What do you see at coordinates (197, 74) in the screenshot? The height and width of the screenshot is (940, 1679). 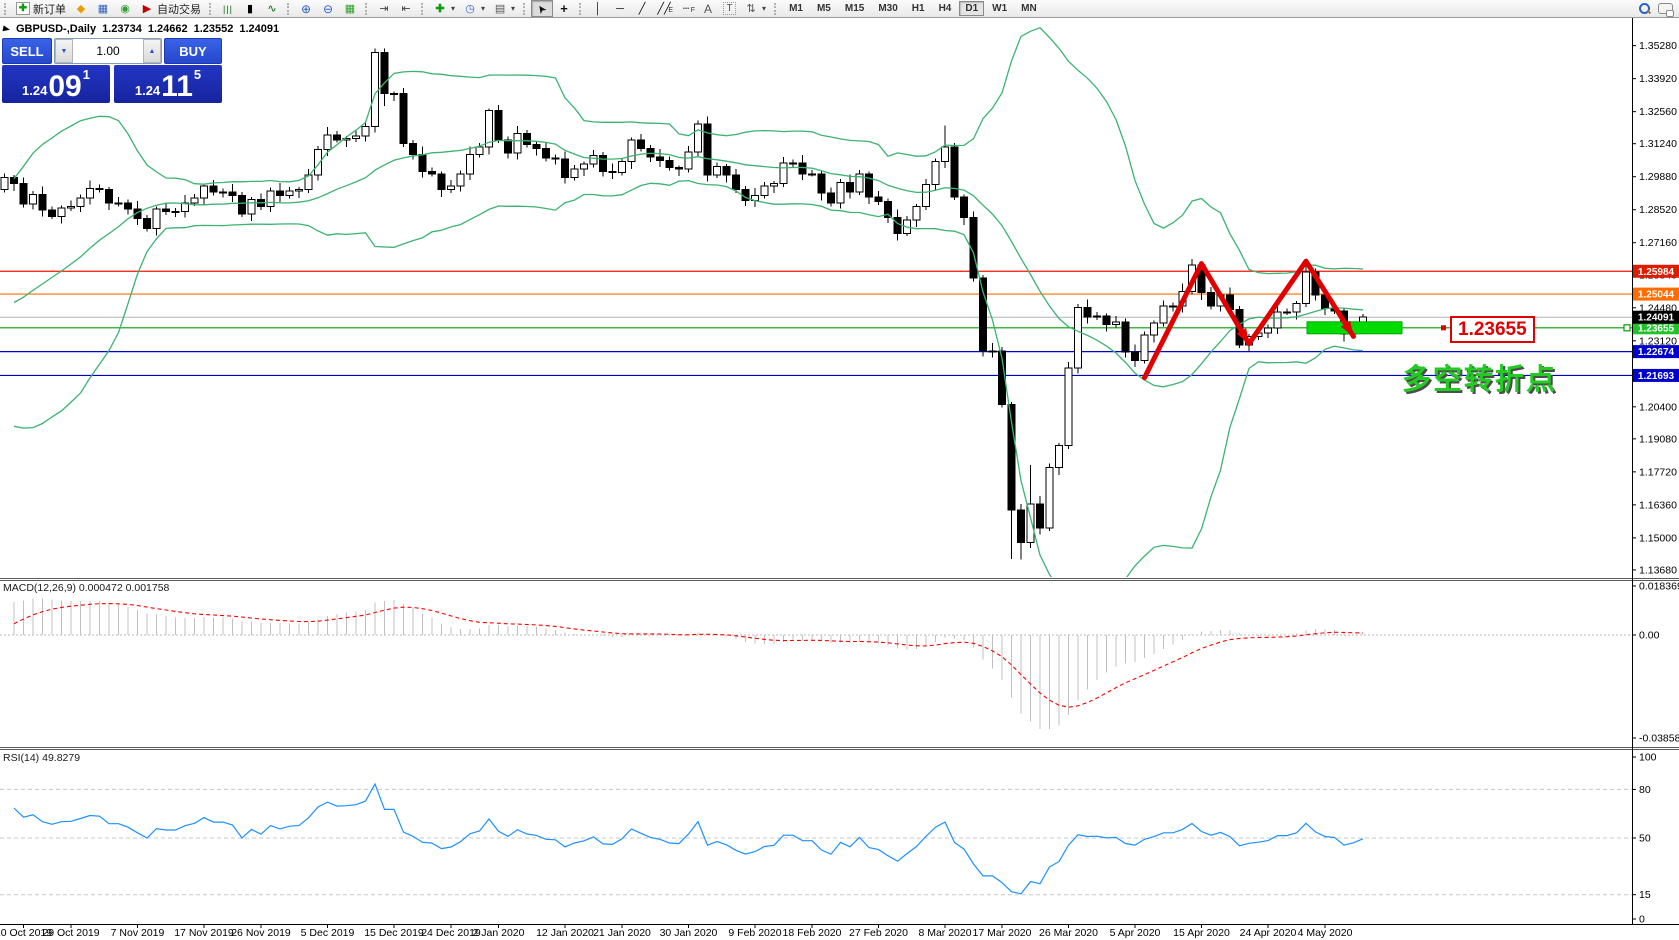 I see `buy-price-point: 5` at bounding box center [197, 74].